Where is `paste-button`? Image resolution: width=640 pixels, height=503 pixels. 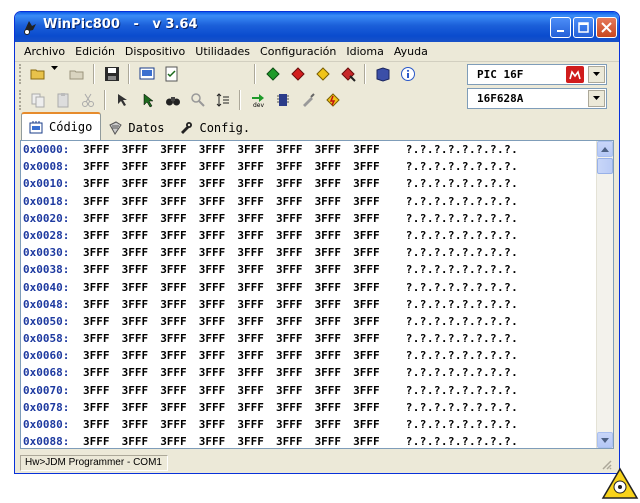
paste-button is located at coordinates (62, 100).